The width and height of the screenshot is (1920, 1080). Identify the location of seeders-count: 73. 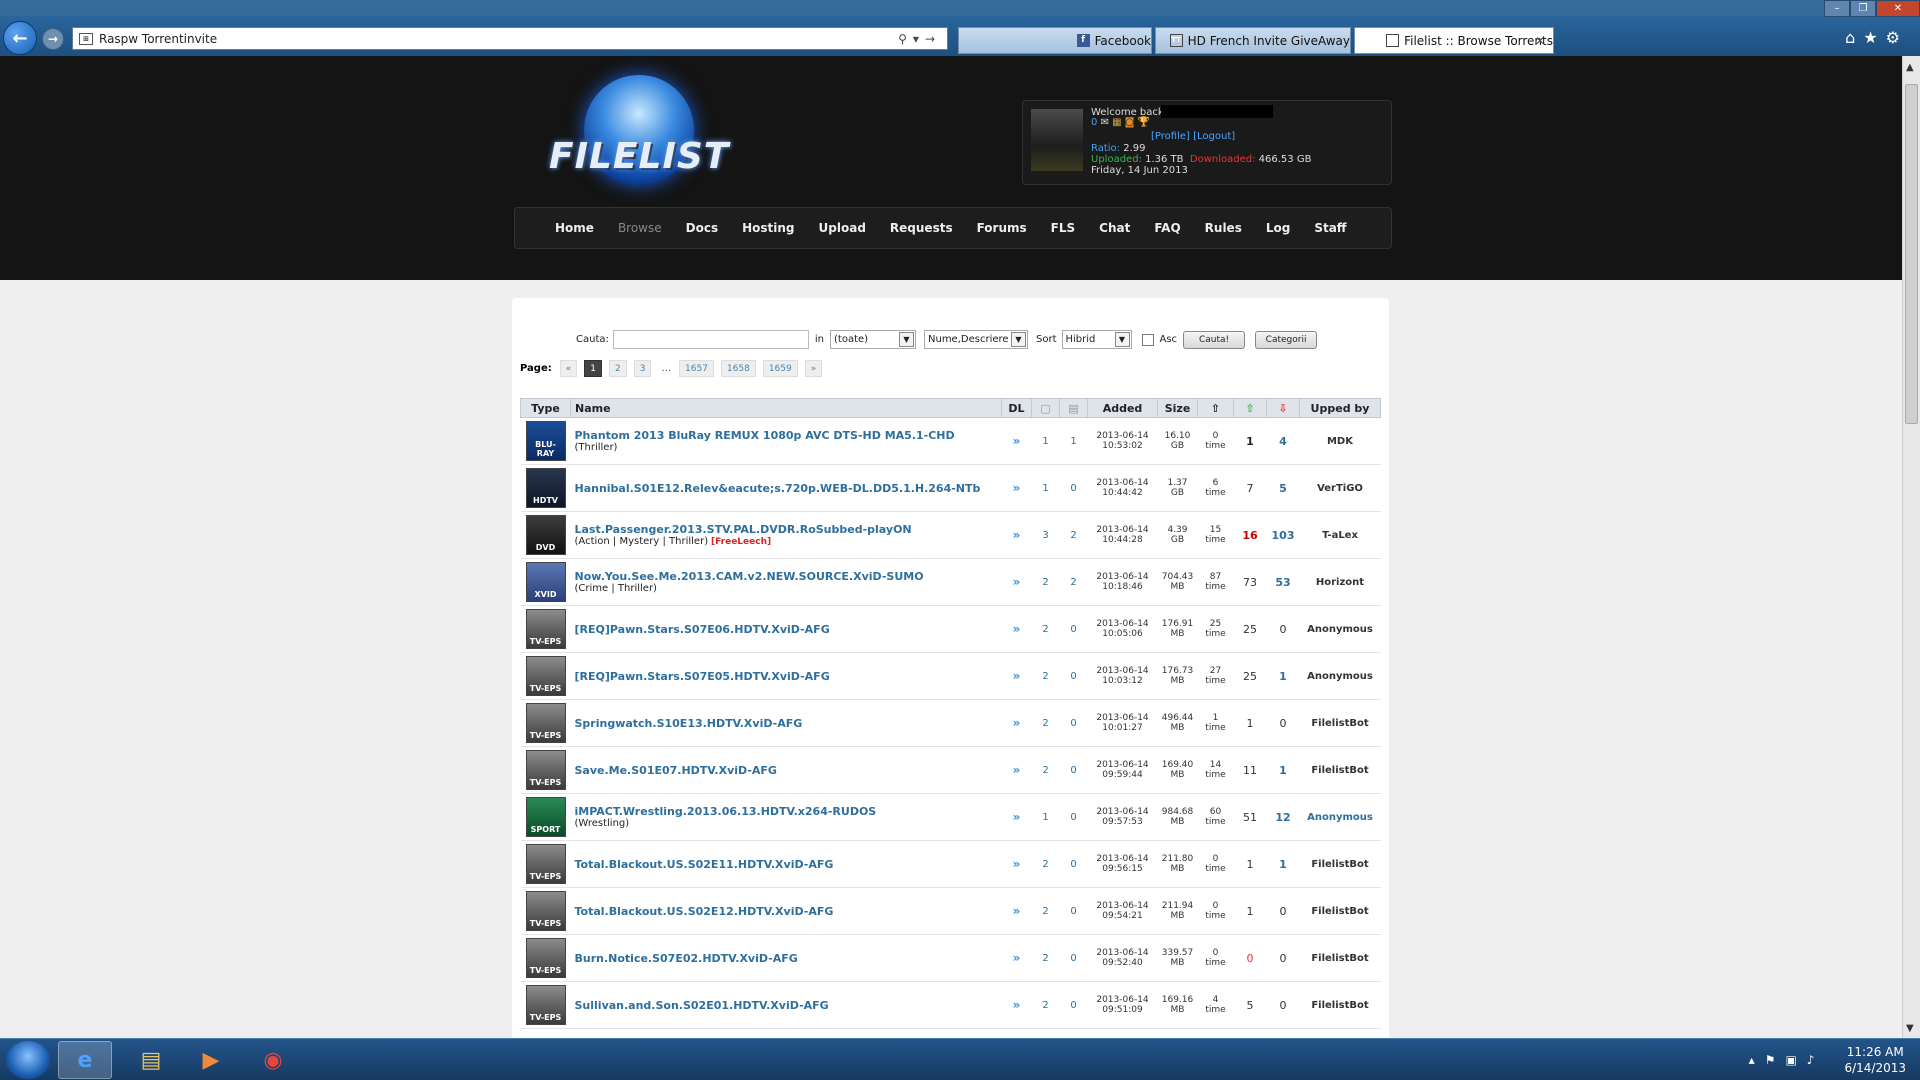
(1250, 582).